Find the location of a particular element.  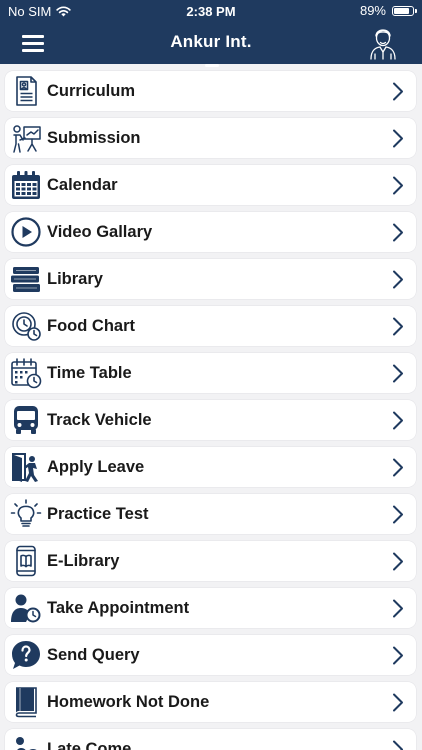

profile-avatar-icon is located at coordinates (383, 42).